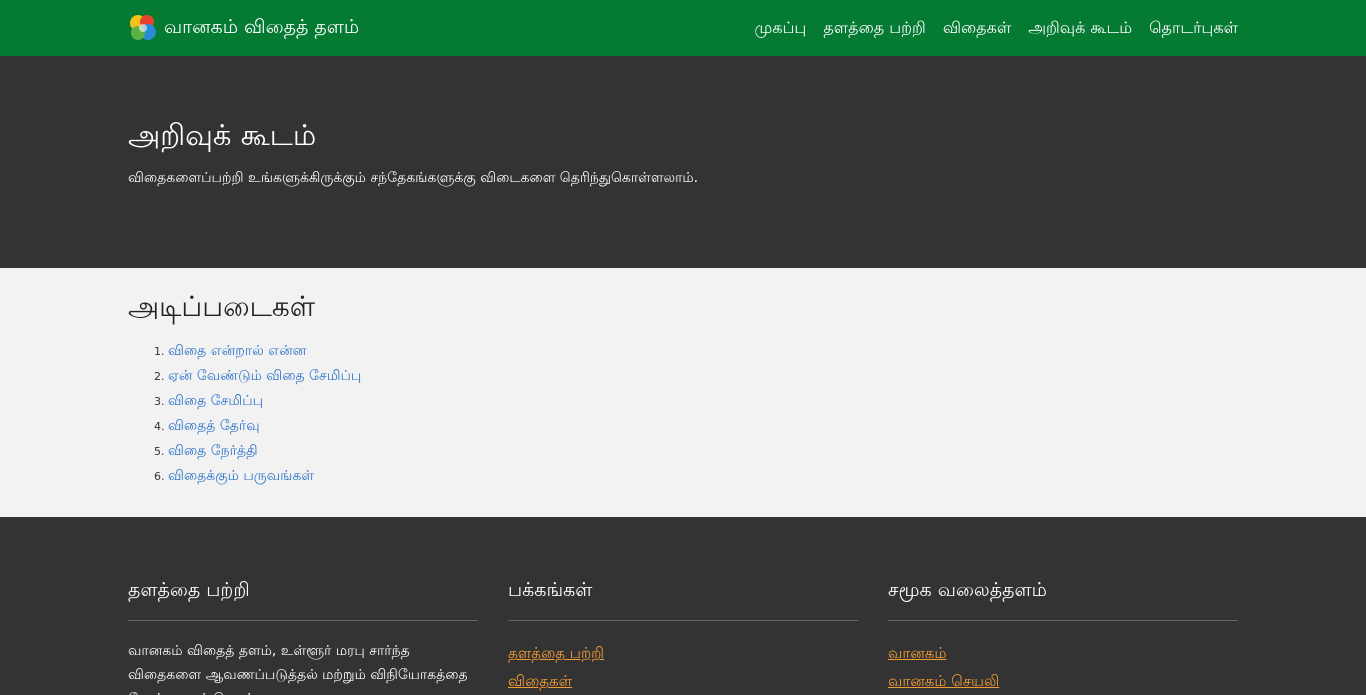 This screenshot has height=695, width=1366. Describe the element at coordinates (556, 653) in the screenshot. I see `footer-link-about: தளத்தை பற்றி` at that location.